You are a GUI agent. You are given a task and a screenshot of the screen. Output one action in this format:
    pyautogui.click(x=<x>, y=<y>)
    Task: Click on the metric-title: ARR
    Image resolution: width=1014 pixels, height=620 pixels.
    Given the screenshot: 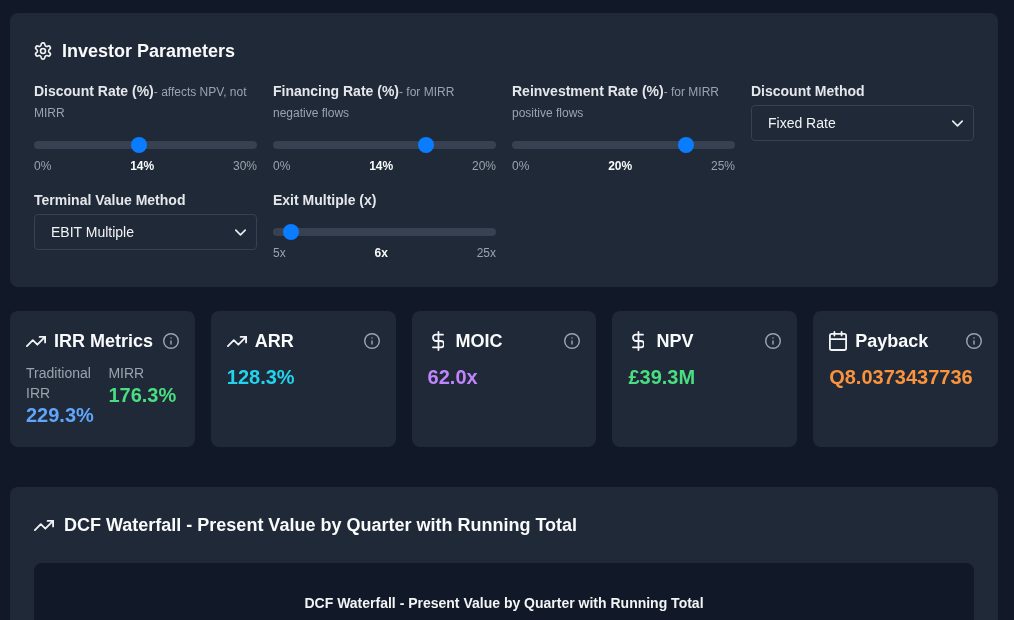 What is the action you would take?
    pyautogui.click(x=274, y=341)
    